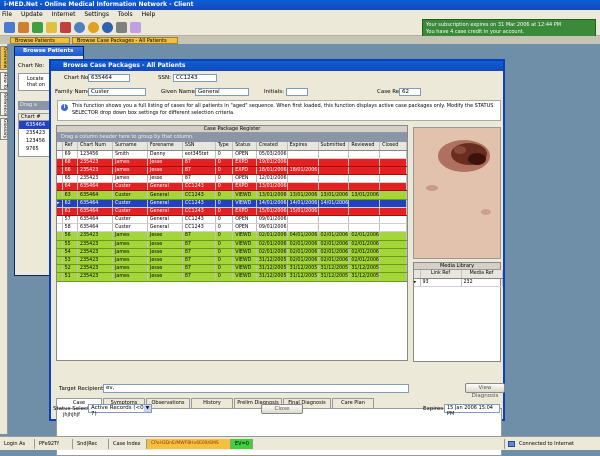 The width and height of the screenshot is (600, 456). What do you see at coordinates (70, 203) in the screenshot?
I see `table-cell: 62` at bounding box center [70, 203].